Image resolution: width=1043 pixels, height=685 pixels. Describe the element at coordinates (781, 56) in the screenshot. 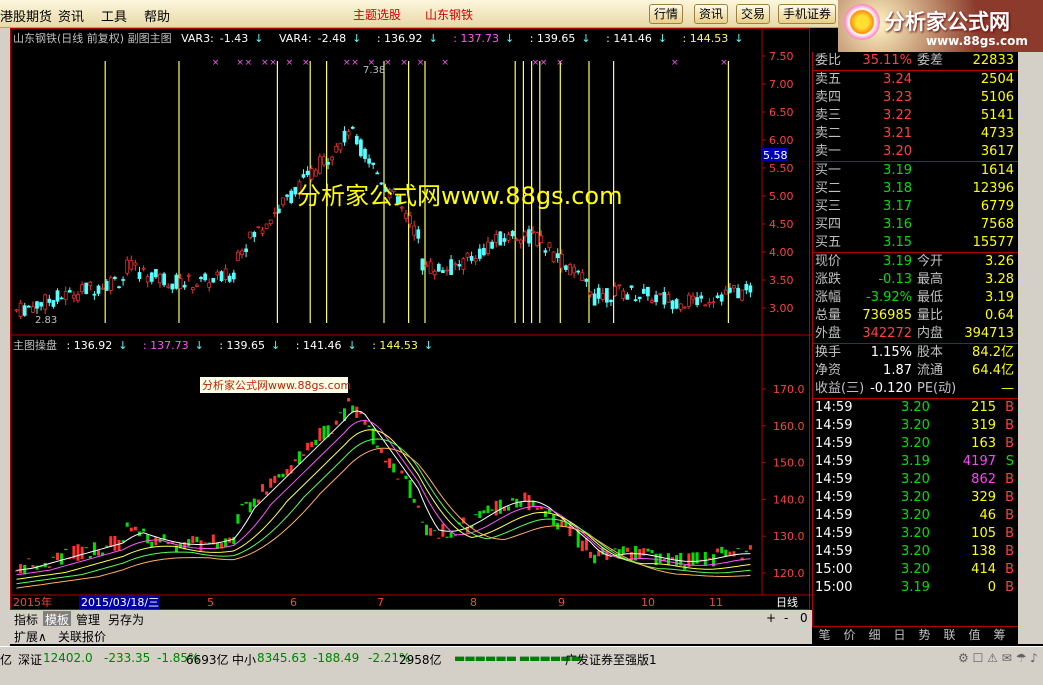

I see `main-y-label: 7.50` at that location.